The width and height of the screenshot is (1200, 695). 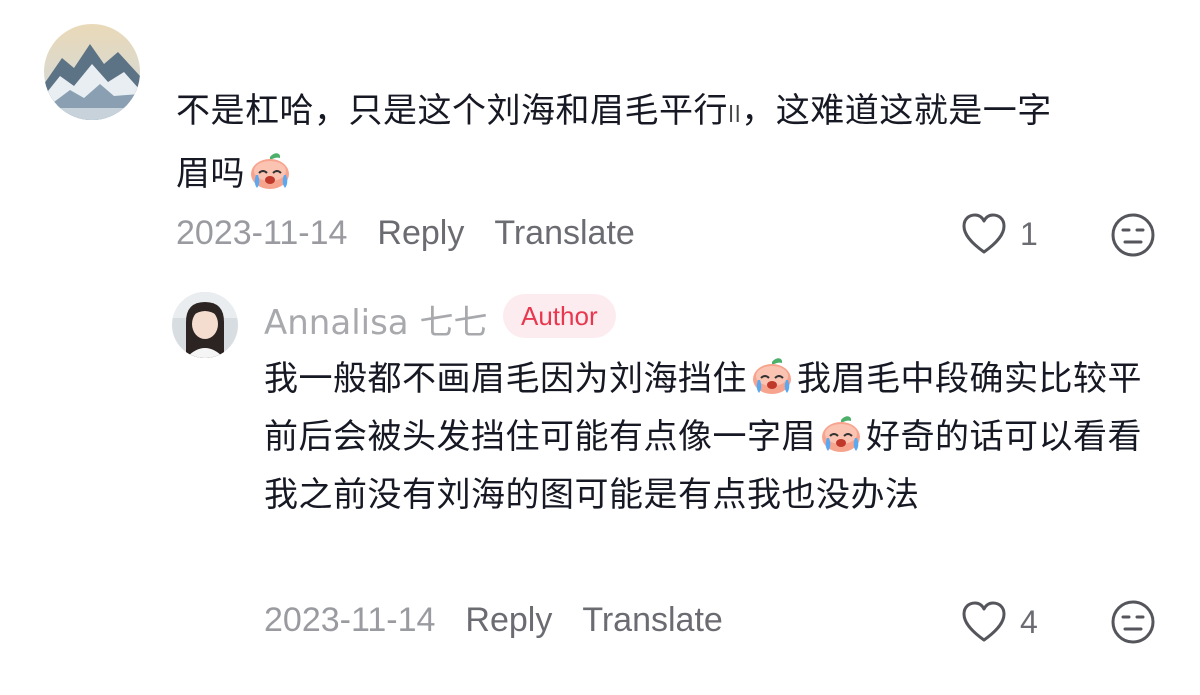 I want to click on reply-meta-row: 2023-11-14 Reply Translate, so click(x=493, y=620).